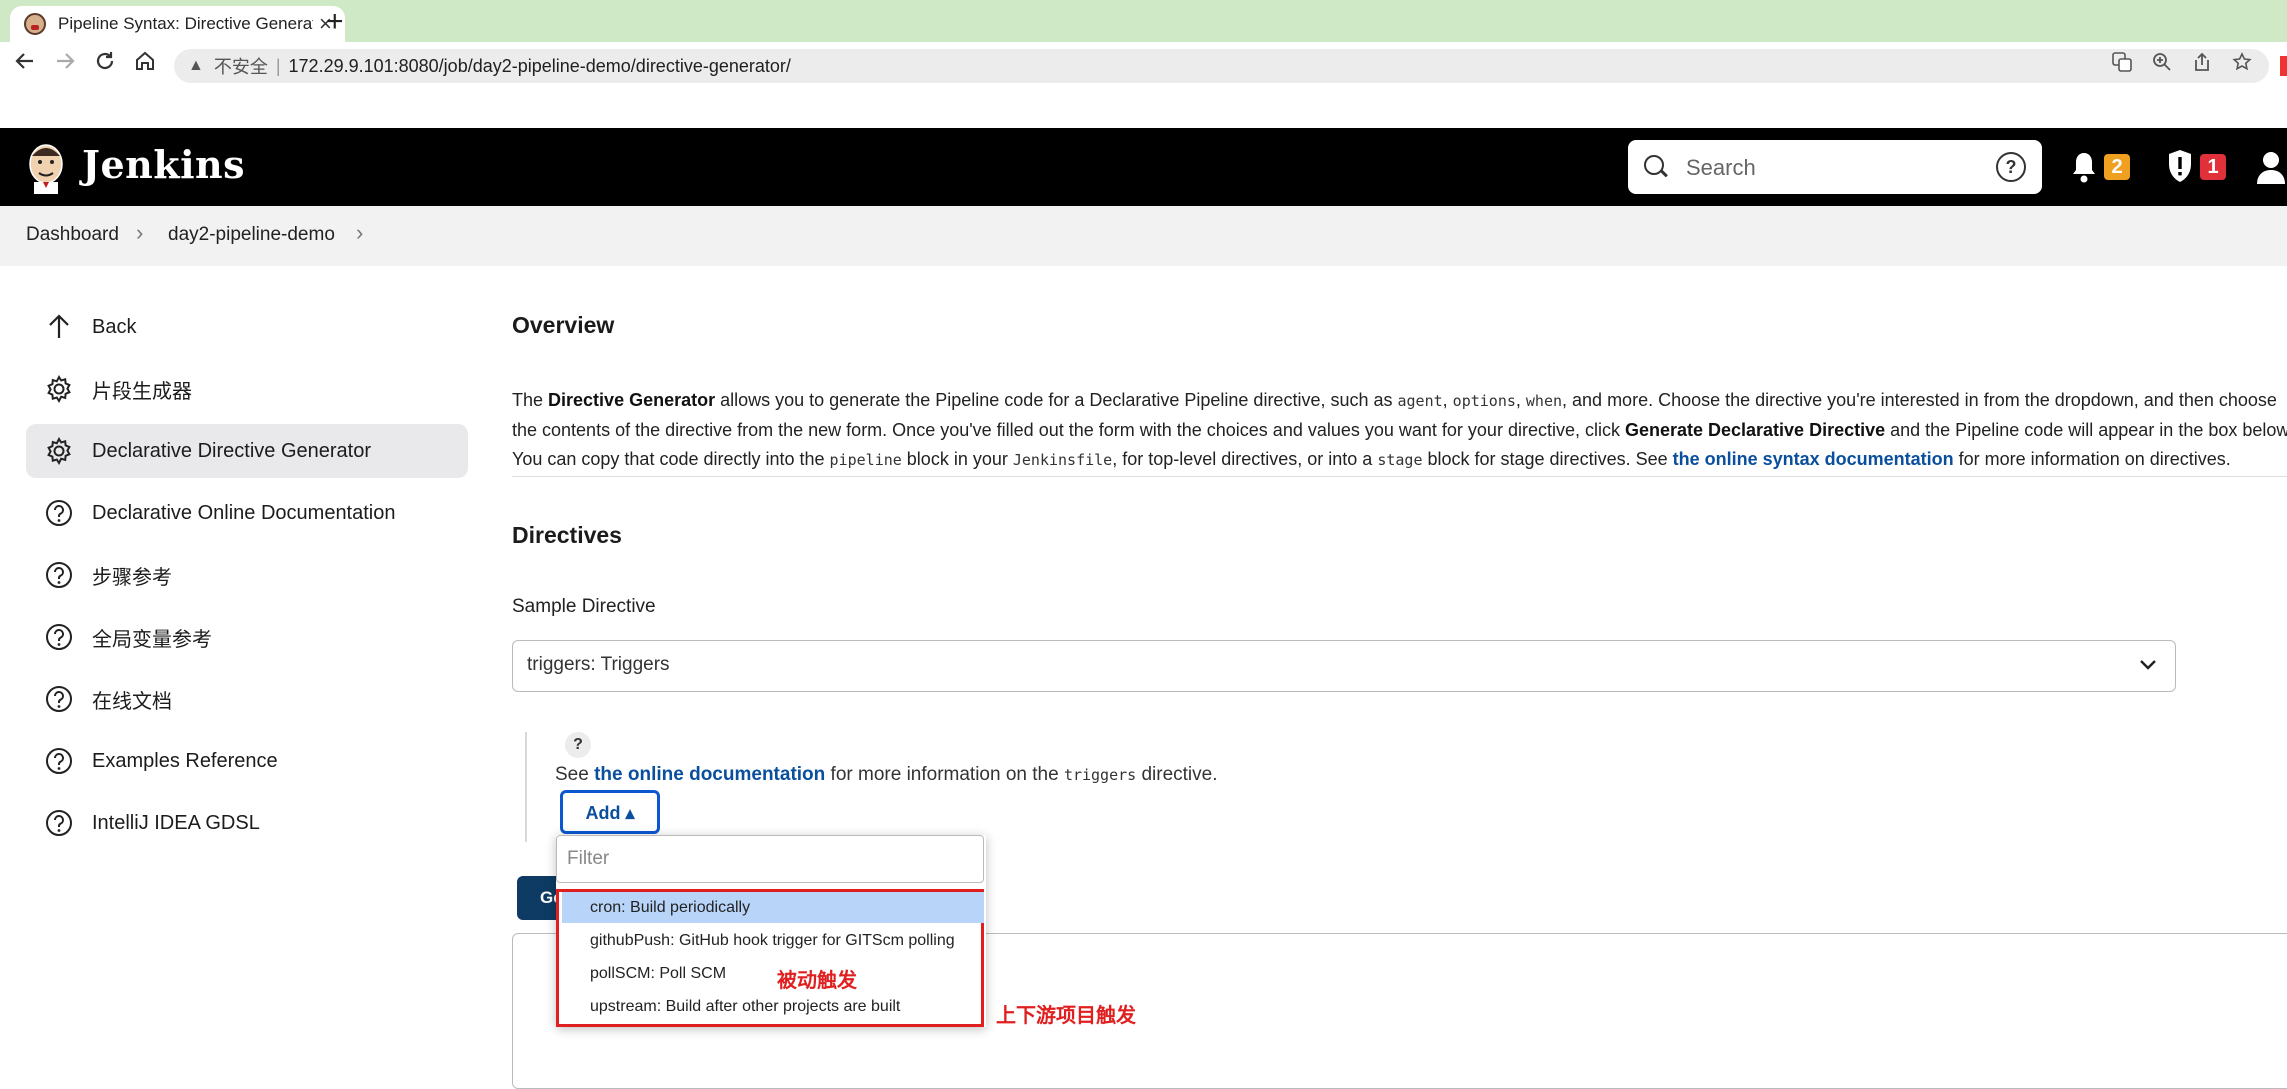 The width and height of the screenshot is (2287, 1089). Describe the element at coordinates (1100, 775) in the screenshot. I see `doc-code: triggers` at that location.